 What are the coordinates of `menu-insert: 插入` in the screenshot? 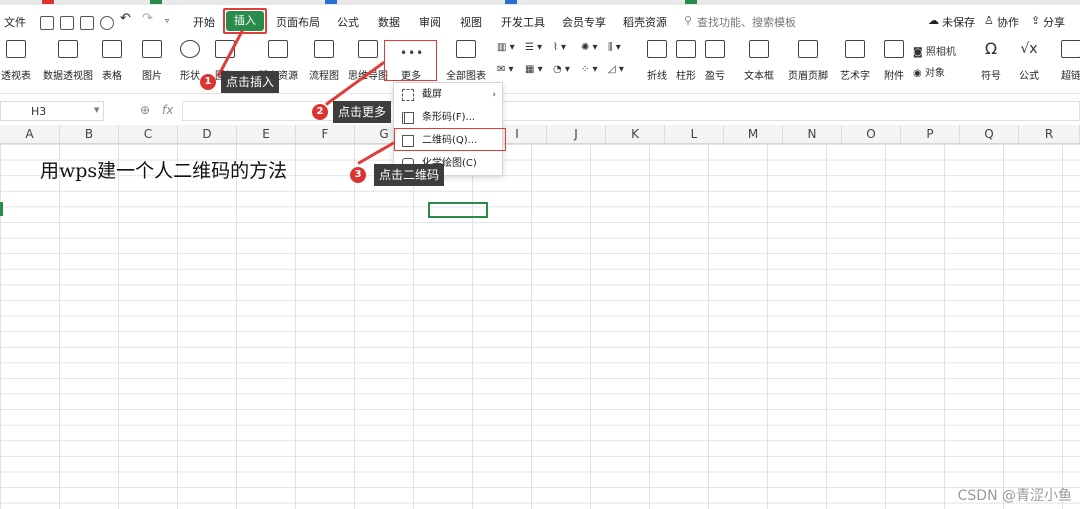 It's located at (245, 21).